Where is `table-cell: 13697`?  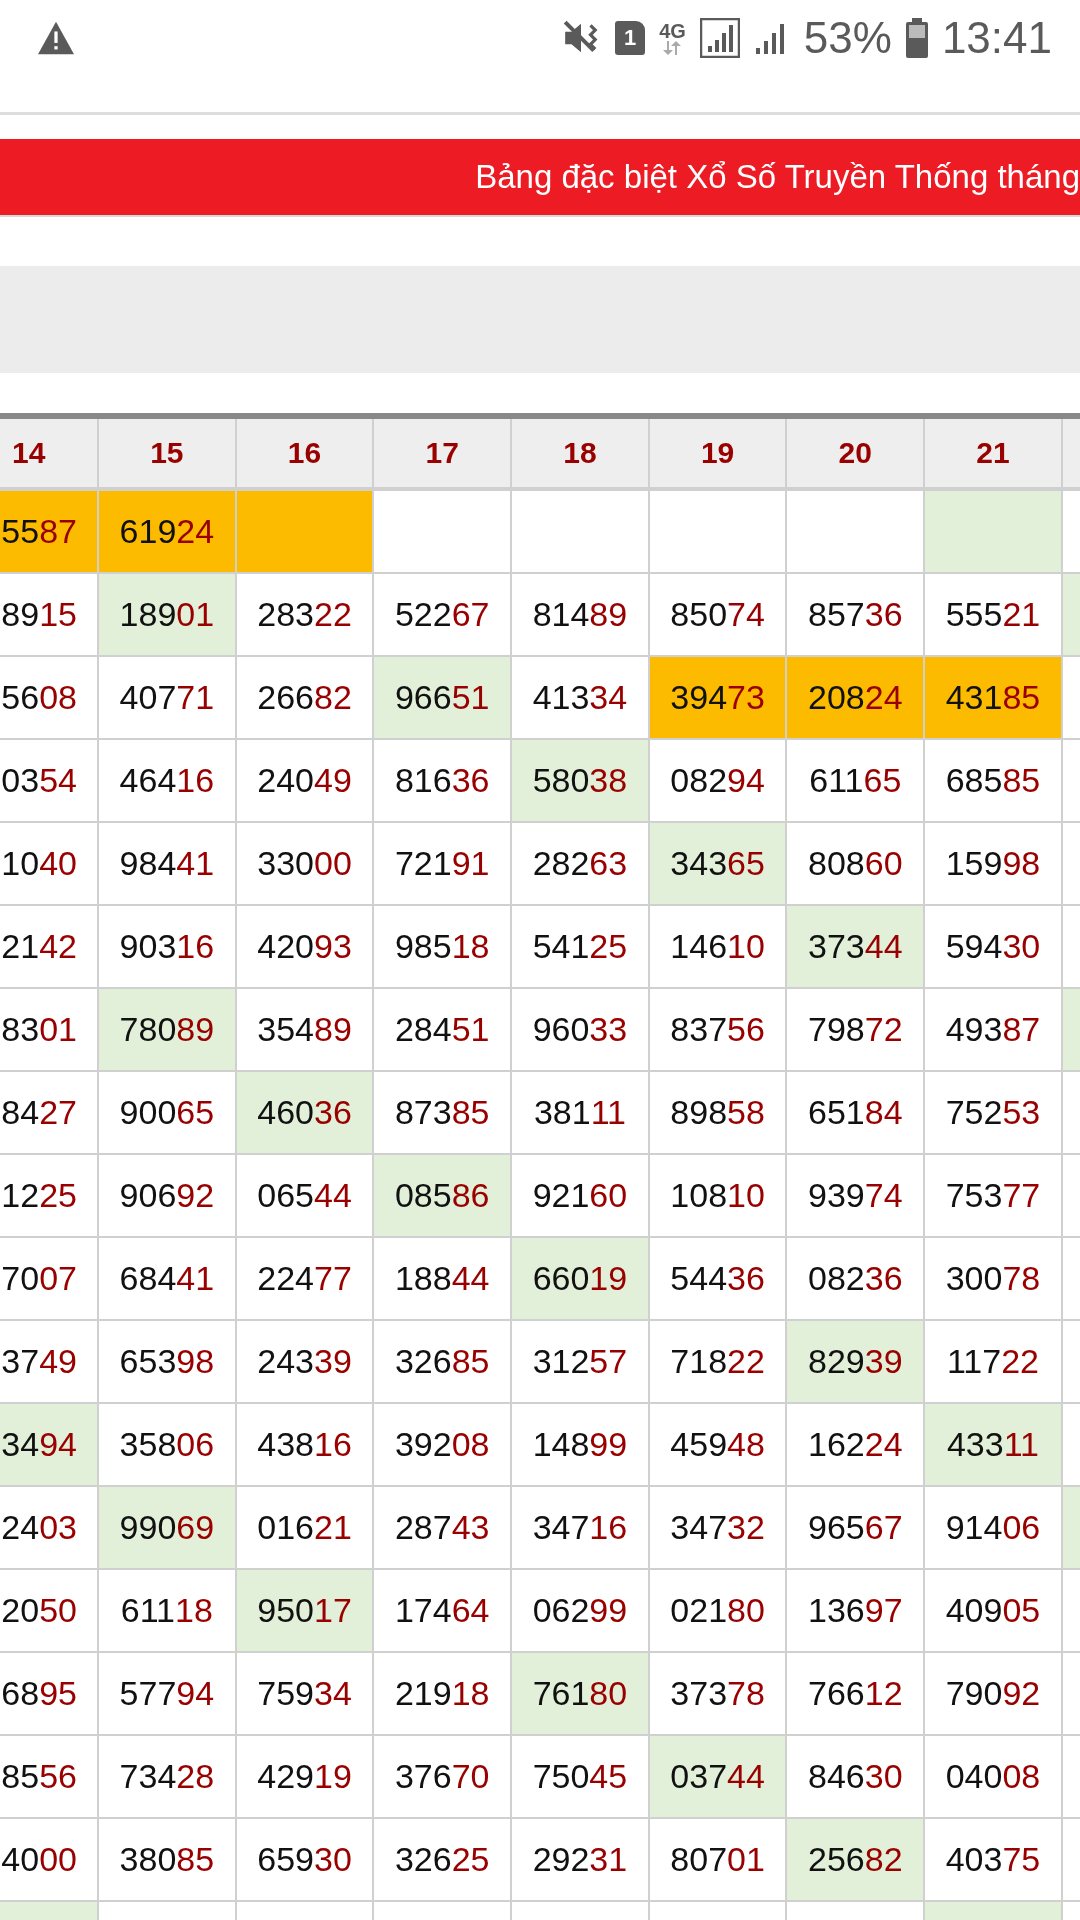
table-cell: 13697 is located at coordinates (856, 1611).